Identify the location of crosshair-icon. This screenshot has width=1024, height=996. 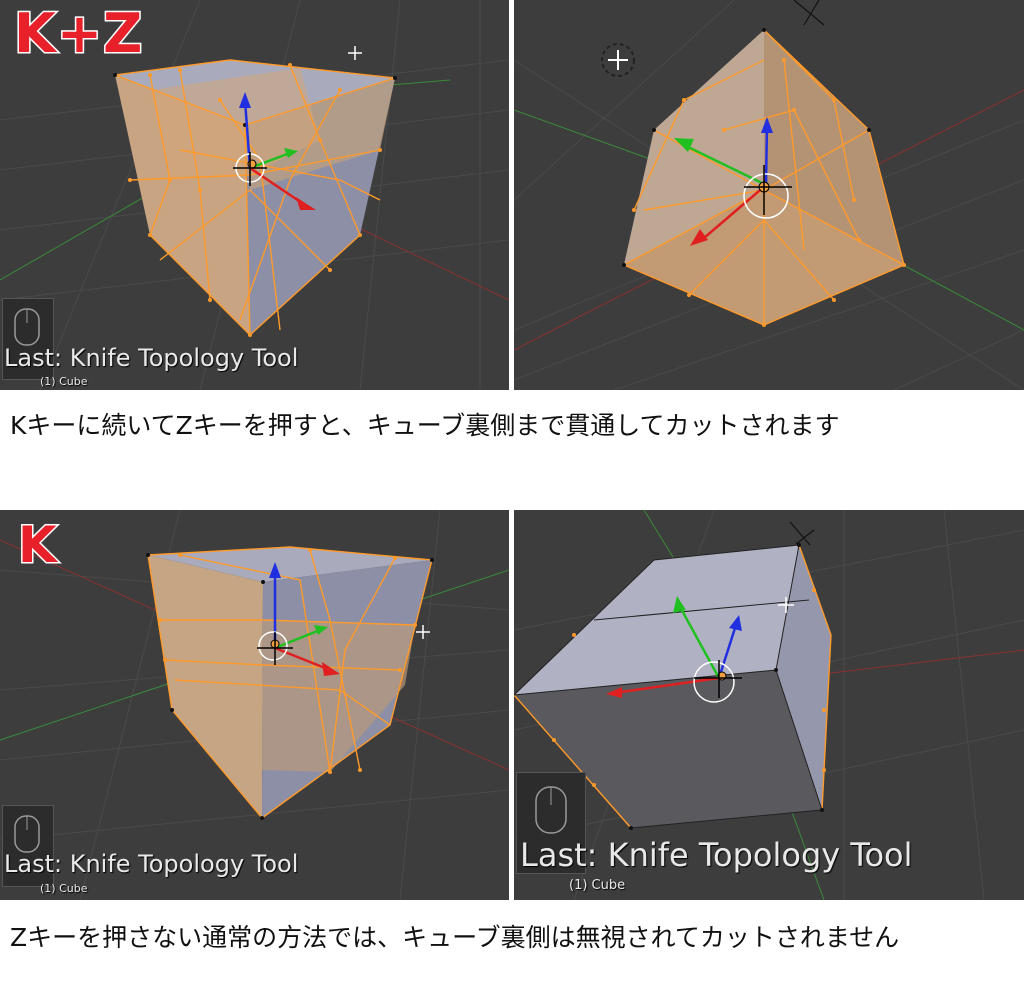
(355, 53).